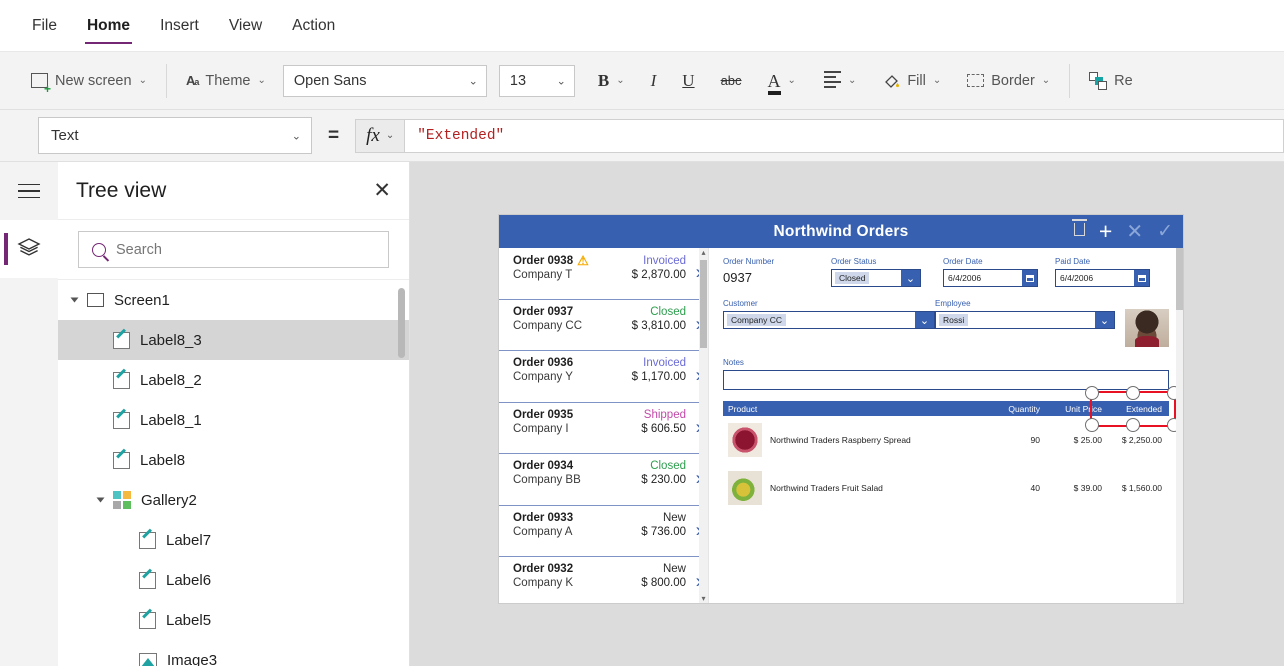 Image resolution: width=1284 pixels, height=666 pixels. Describe the element at coordinates (543, 518) in the screenshot. I see `order-number: Order 0933` at that location.